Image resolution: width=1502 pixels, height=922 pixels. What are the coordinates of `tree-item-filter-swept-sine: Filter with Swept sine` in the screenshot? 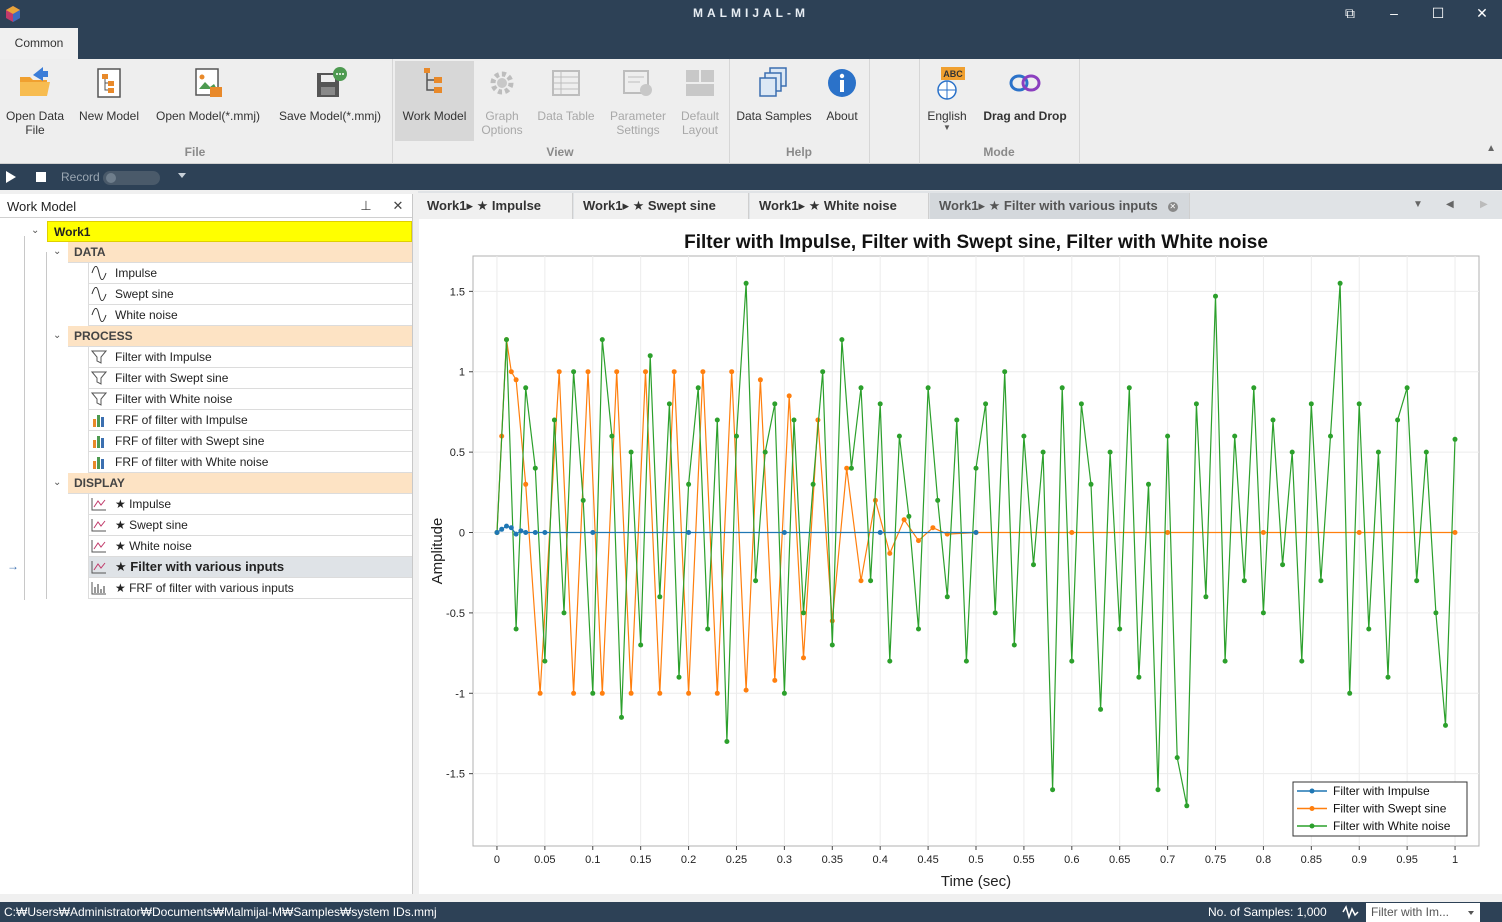 It's located at (206, 378).